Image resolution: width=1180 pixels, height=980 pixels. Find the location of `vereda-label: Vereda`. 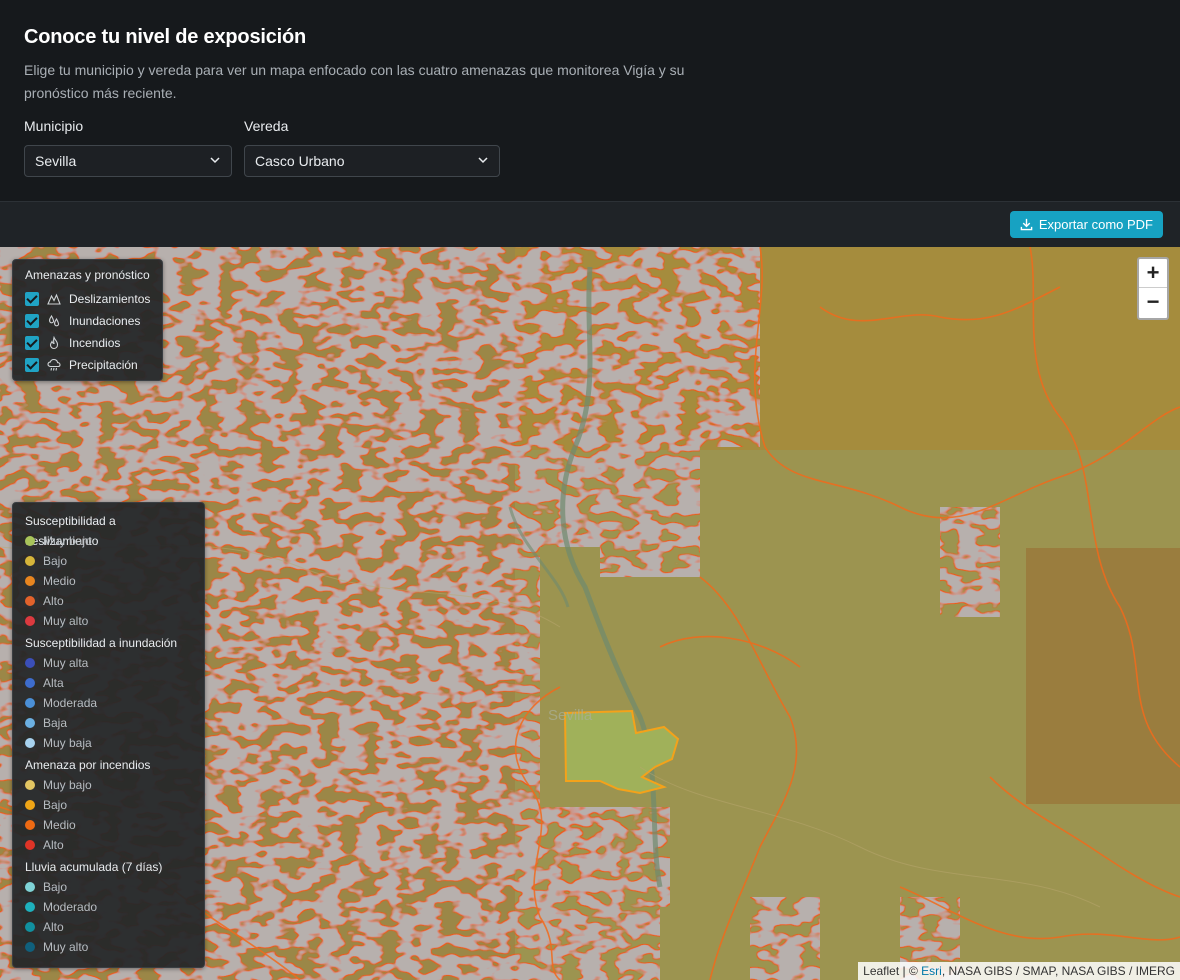

vereda-label: Vereda is located at coordinates (266, 126).